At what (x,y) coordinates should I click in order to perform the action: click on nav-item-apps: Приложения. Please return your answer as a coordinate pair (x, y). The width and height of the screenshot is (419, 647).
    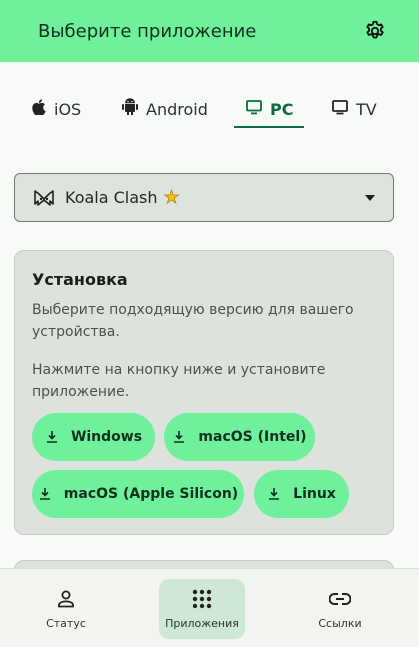
    Looking at the image, I should click on (202, 609).